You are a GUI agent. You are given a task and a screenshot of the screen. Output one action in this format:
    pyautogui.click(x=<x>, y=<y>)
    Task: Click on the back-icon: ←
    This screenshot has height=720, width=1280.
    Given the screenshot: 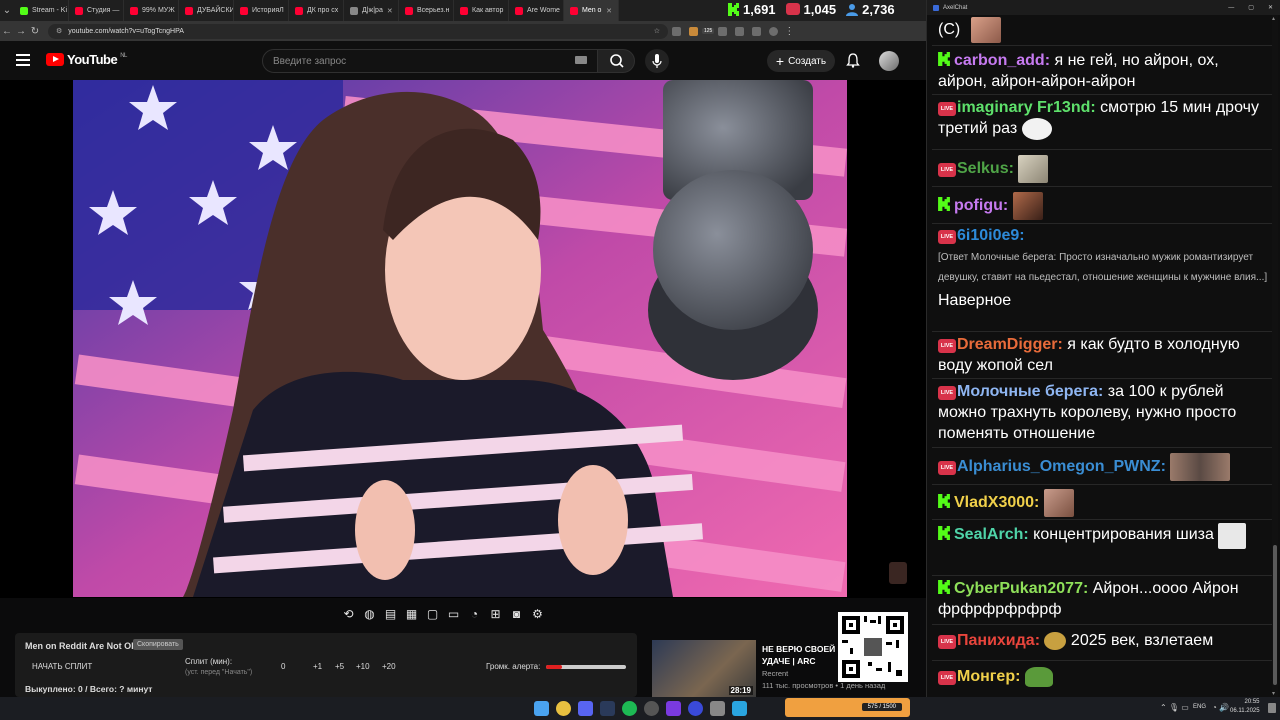 What is the action you would take?
    pyautogui.click(x=7, y=31)
    